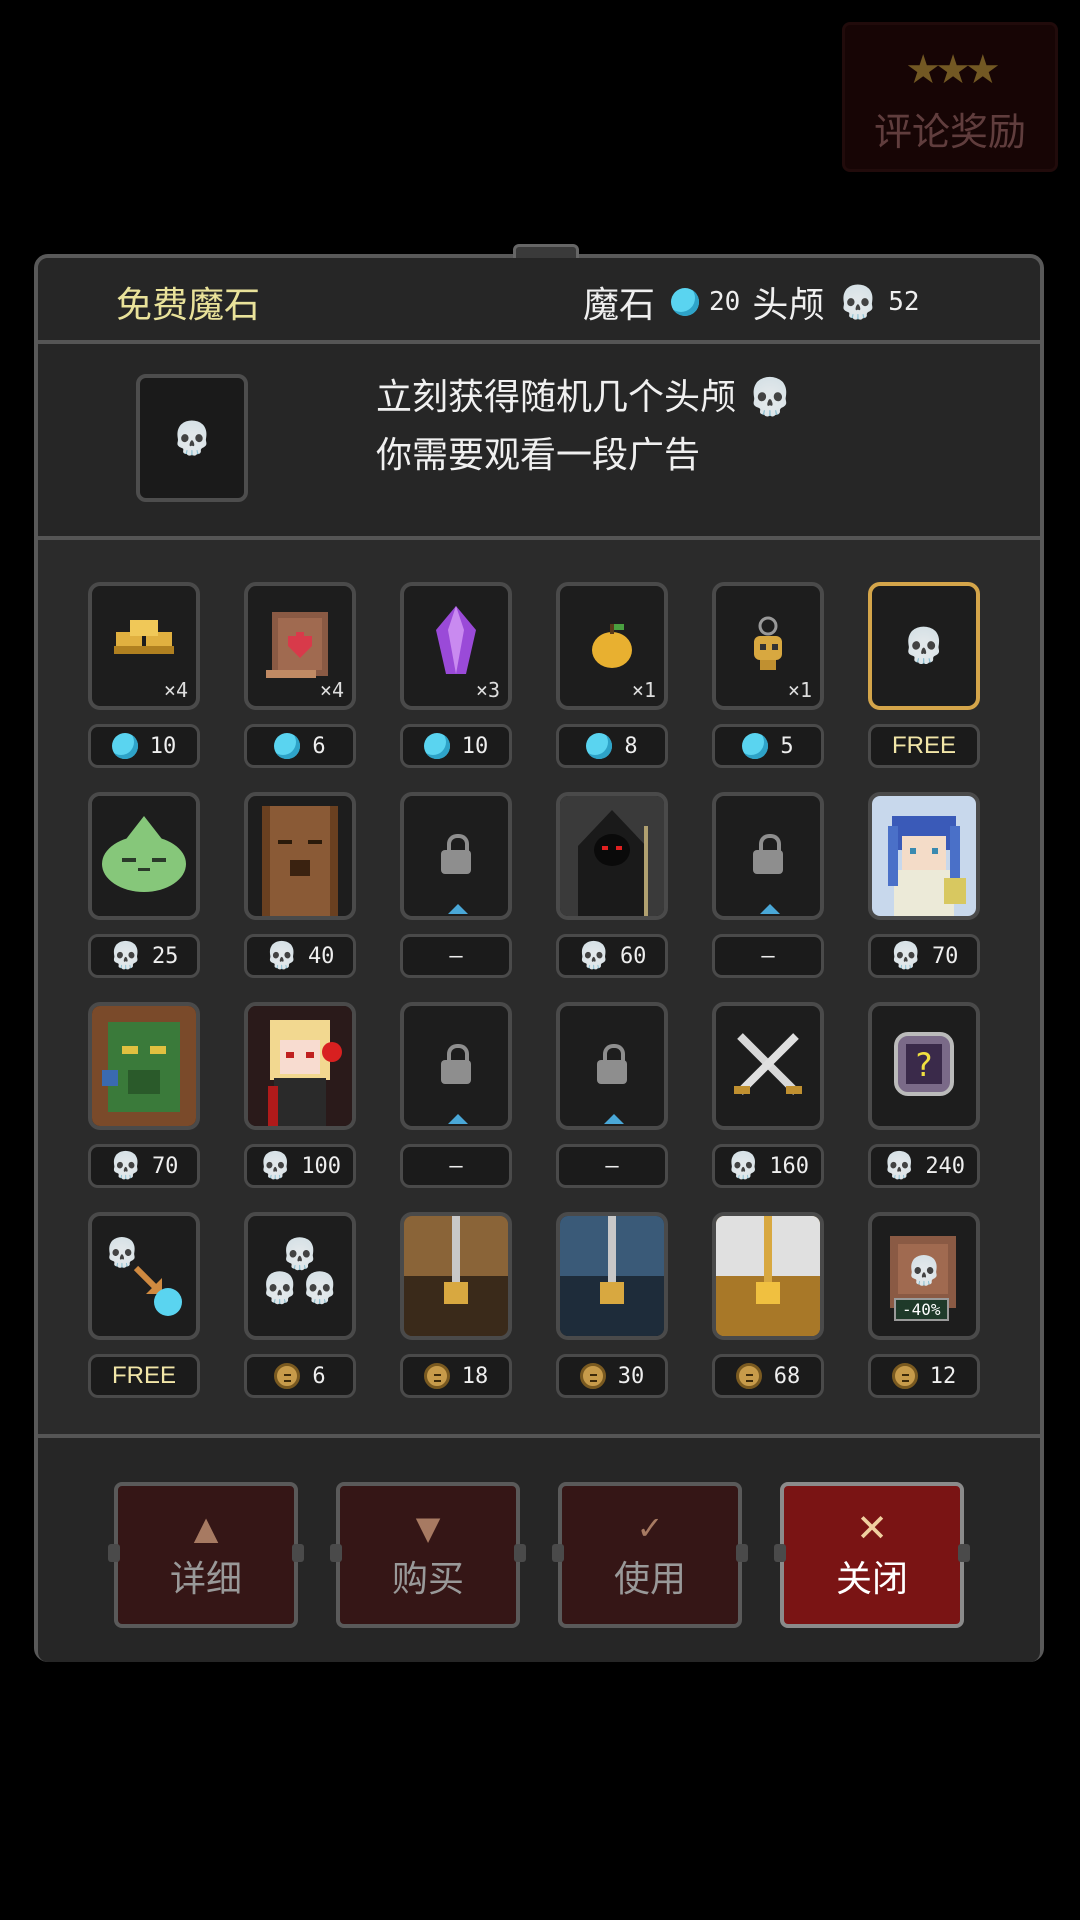  What do you see at coordinates (650, 1555) in the screenshot?
I see `use-button: ✓ 使用` at bounding box center [650, 1555].